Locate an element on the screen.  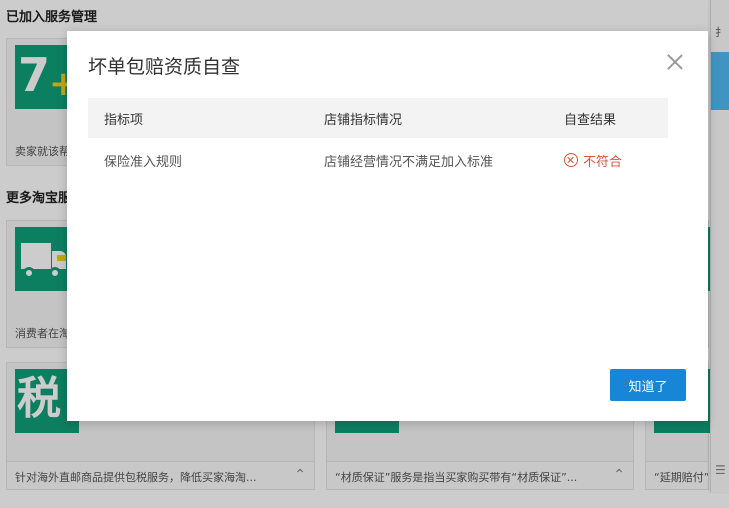
check-result-table: 指标项 店铺指标情况 自查结果 保险准入规则 店铺经营情况不满足加入标准 不符合 is located at coordinates (378, 140).